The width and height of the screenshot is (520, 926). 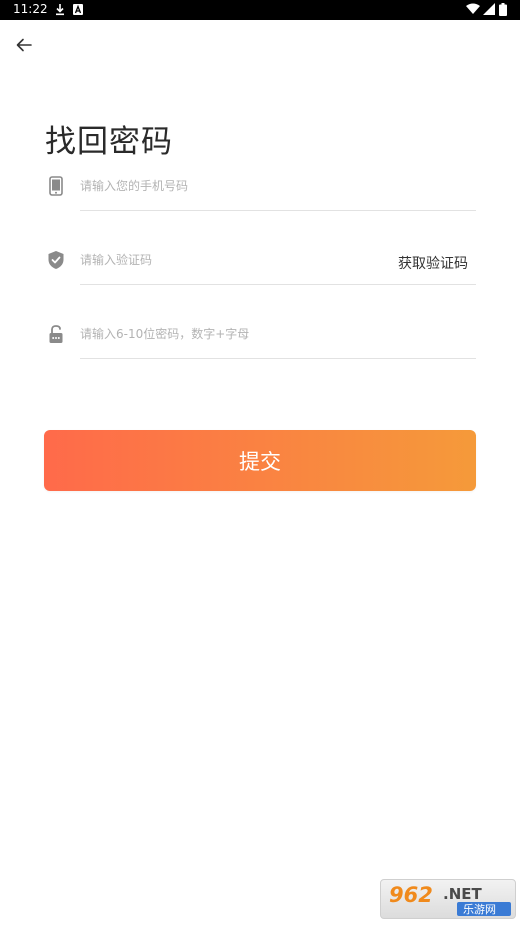 I want to click on page-title: 找回密码, so click(x=109, y=142).